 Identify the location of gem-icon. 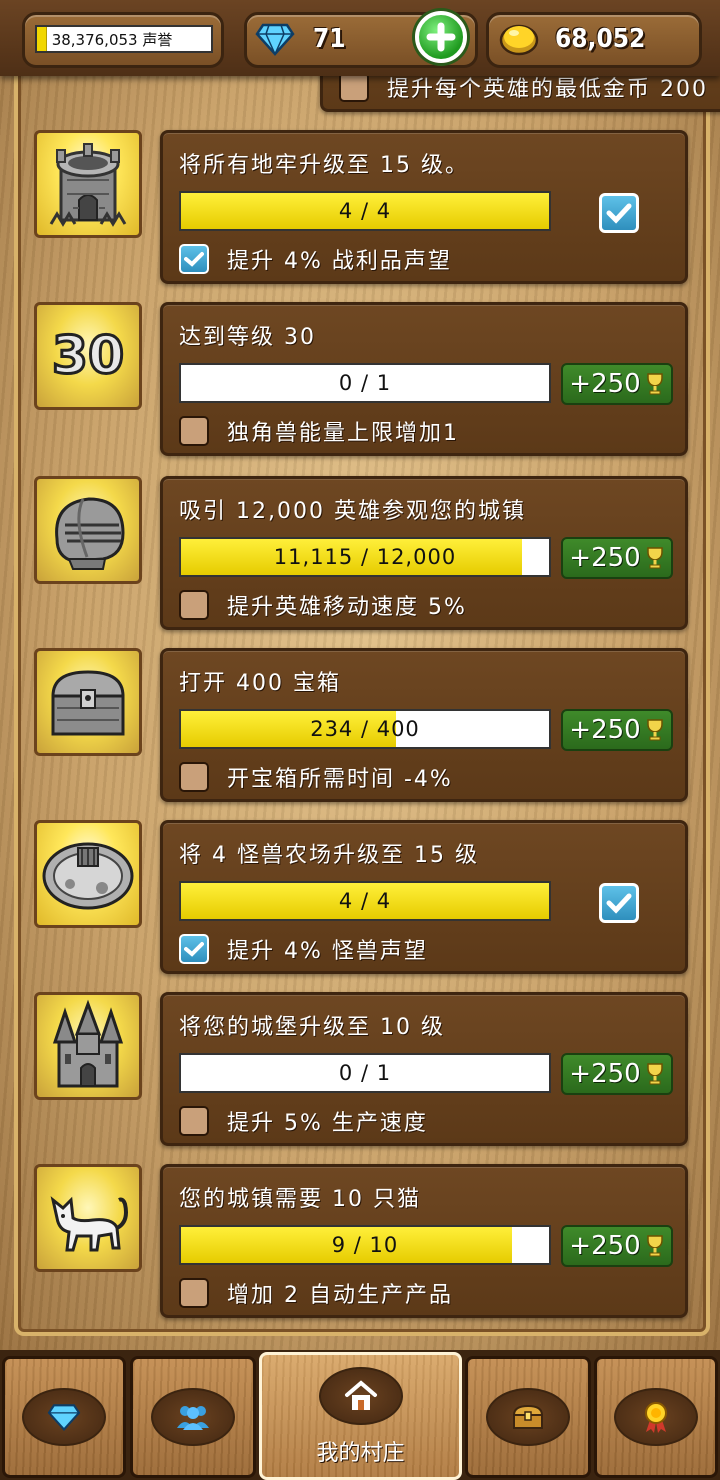
(64, 1418).